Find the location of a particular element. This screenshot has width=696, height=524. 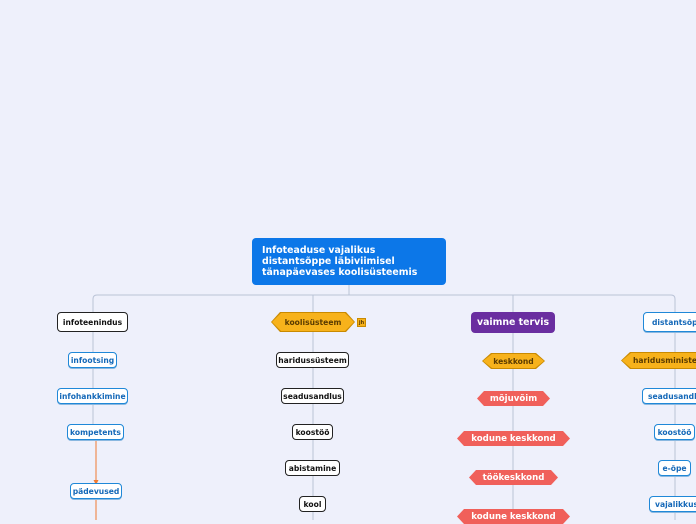

subtopic-infohankkimine: infohankkimine is located at coordinates (92, 396).